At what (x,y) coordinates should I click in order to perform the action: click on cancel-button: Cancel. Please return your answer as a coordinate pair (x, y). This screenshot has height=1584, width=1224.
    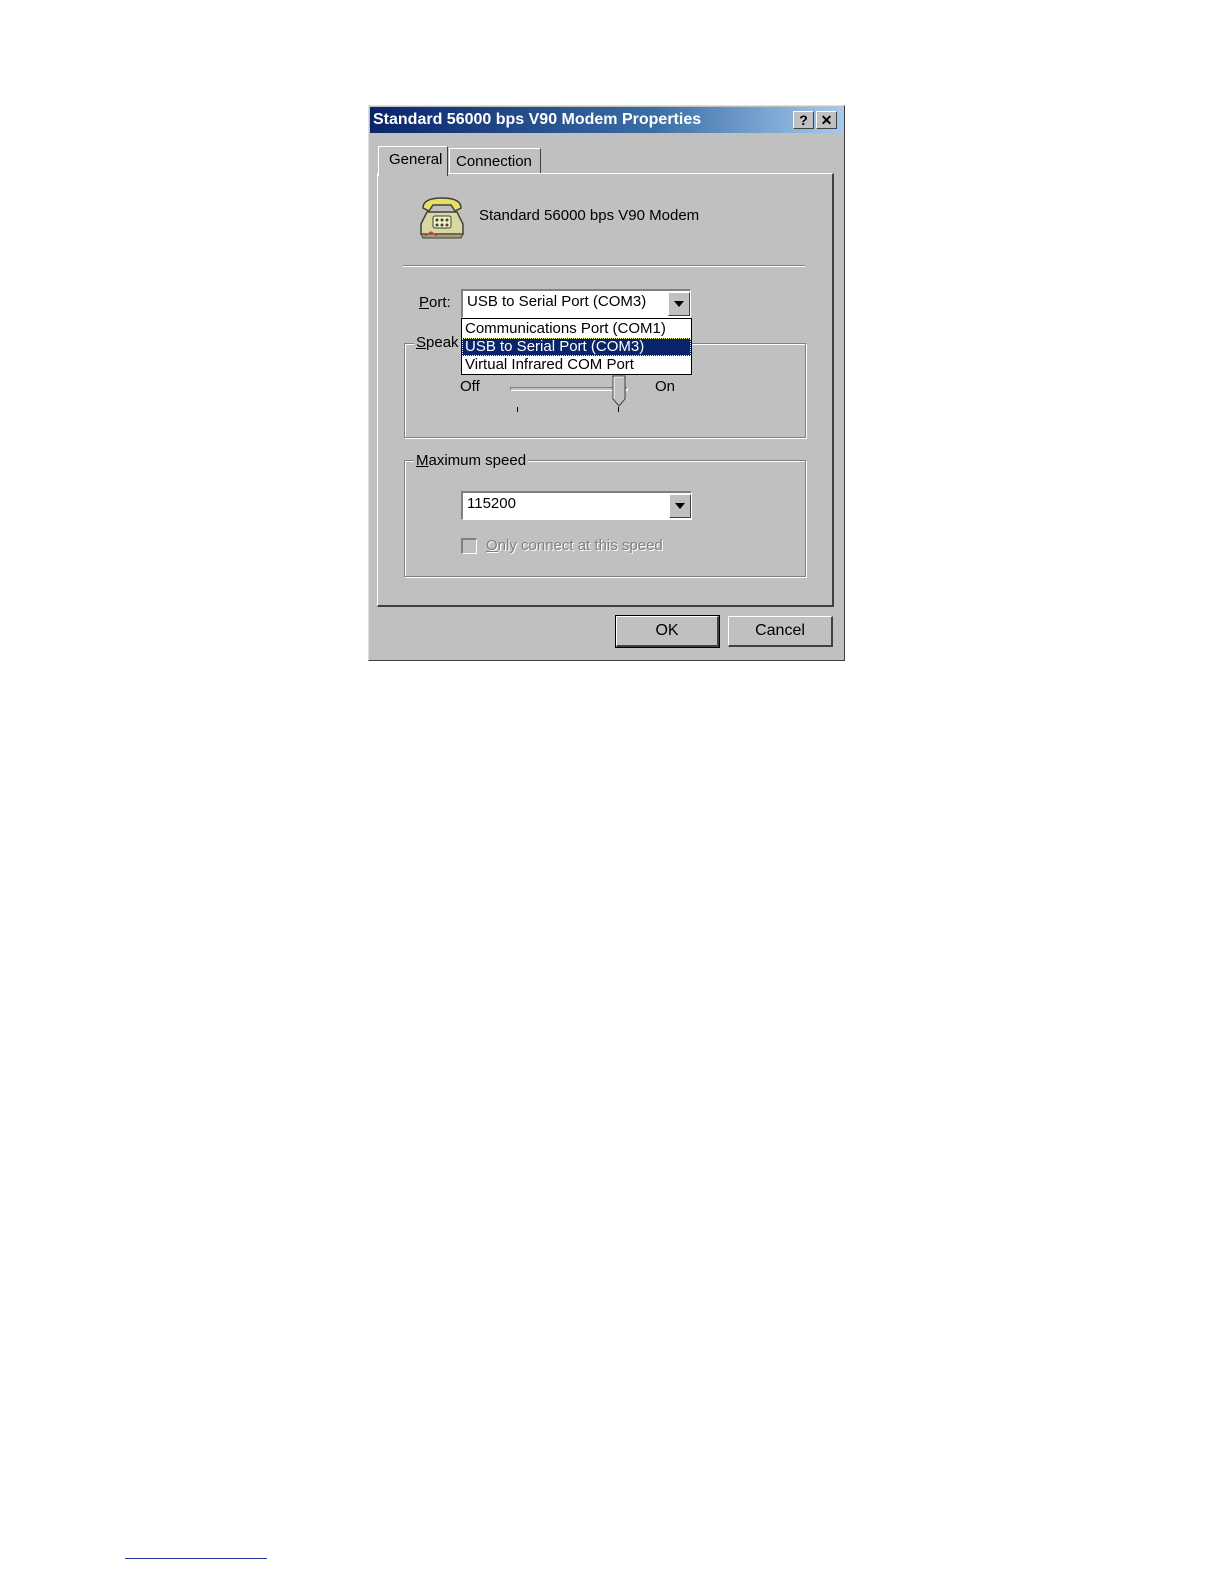
    Looking at the image, I should click on (780, 631).